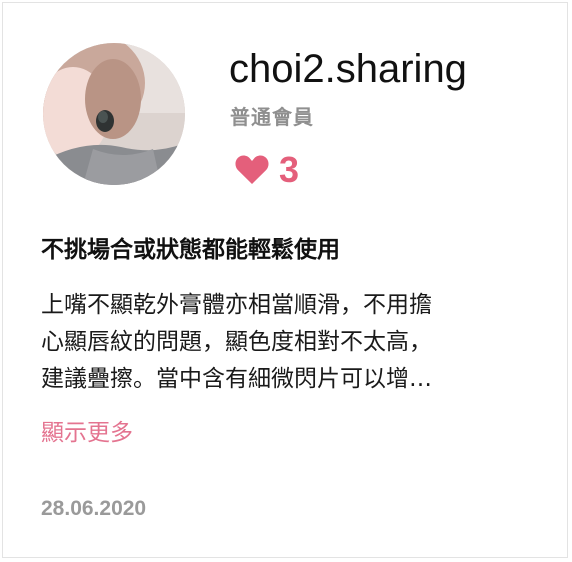 Image resolution: width=572 pixels, height=562 pixels. Describe the element at coordinates (252, 169) in the screenshot. I see `heart-icon` at that location.